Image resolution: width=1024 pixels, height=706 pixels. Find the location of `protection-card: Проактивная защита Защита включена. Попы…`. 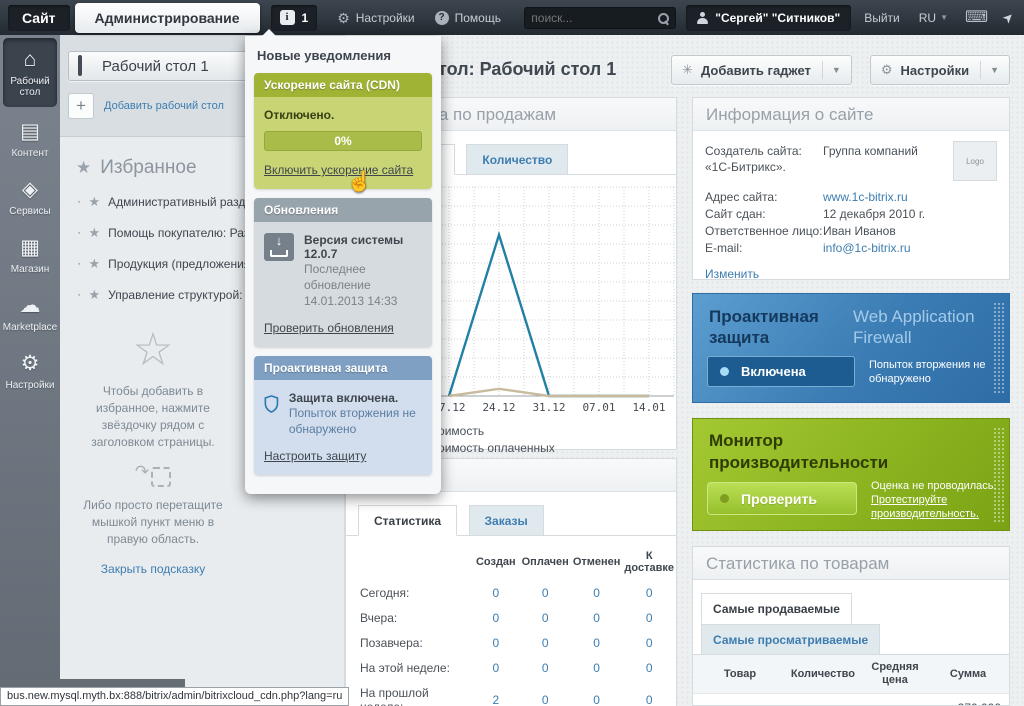

protection-card: Проактивная защита Защита включена. Попы… is located at coordinates (343, 415).